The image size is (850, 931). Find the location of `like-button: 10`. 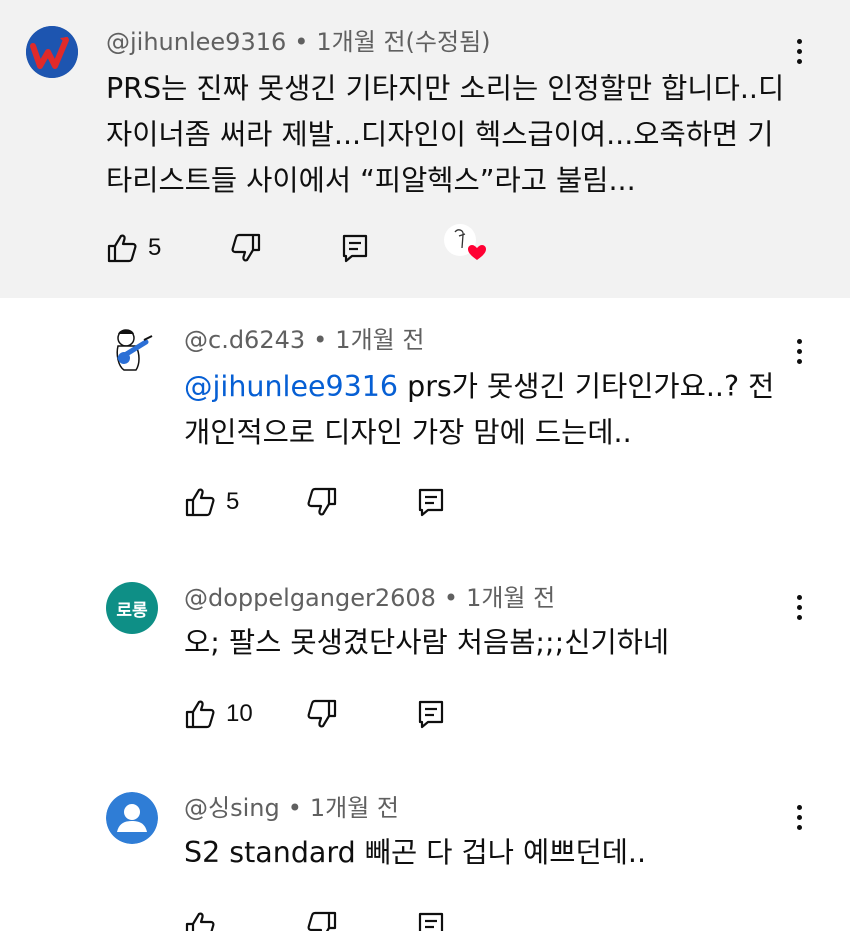

like-button: 10 is located at coordinates (218, 714).